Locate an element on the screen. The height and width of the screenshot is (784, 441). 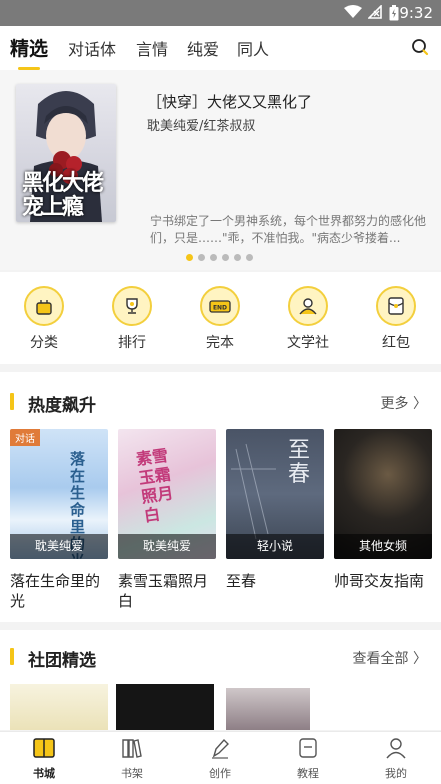
bookshelf-icon is located at coordinates (132, 748).